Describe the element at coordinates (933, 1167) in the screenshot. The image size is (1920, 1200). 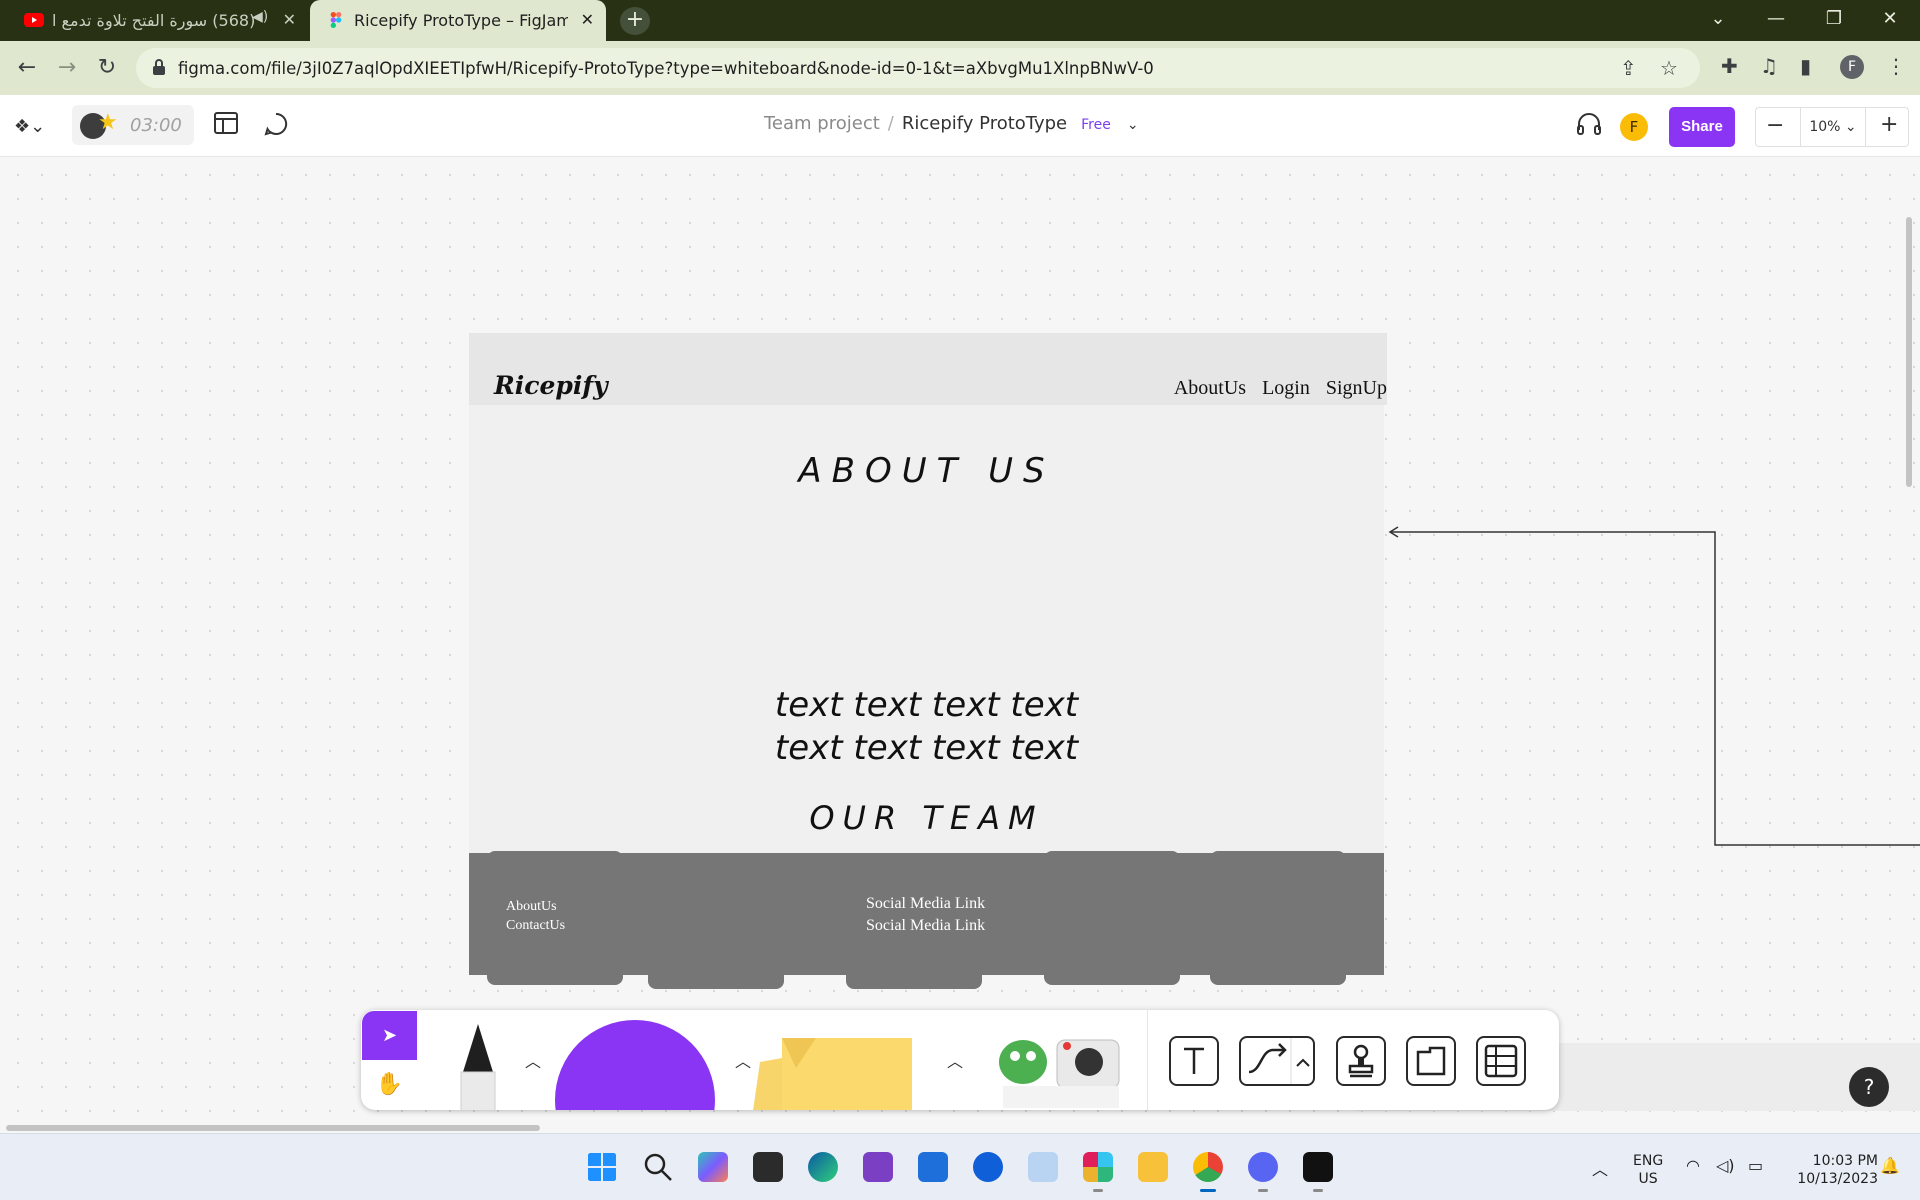
I see `store-icon` at that location.